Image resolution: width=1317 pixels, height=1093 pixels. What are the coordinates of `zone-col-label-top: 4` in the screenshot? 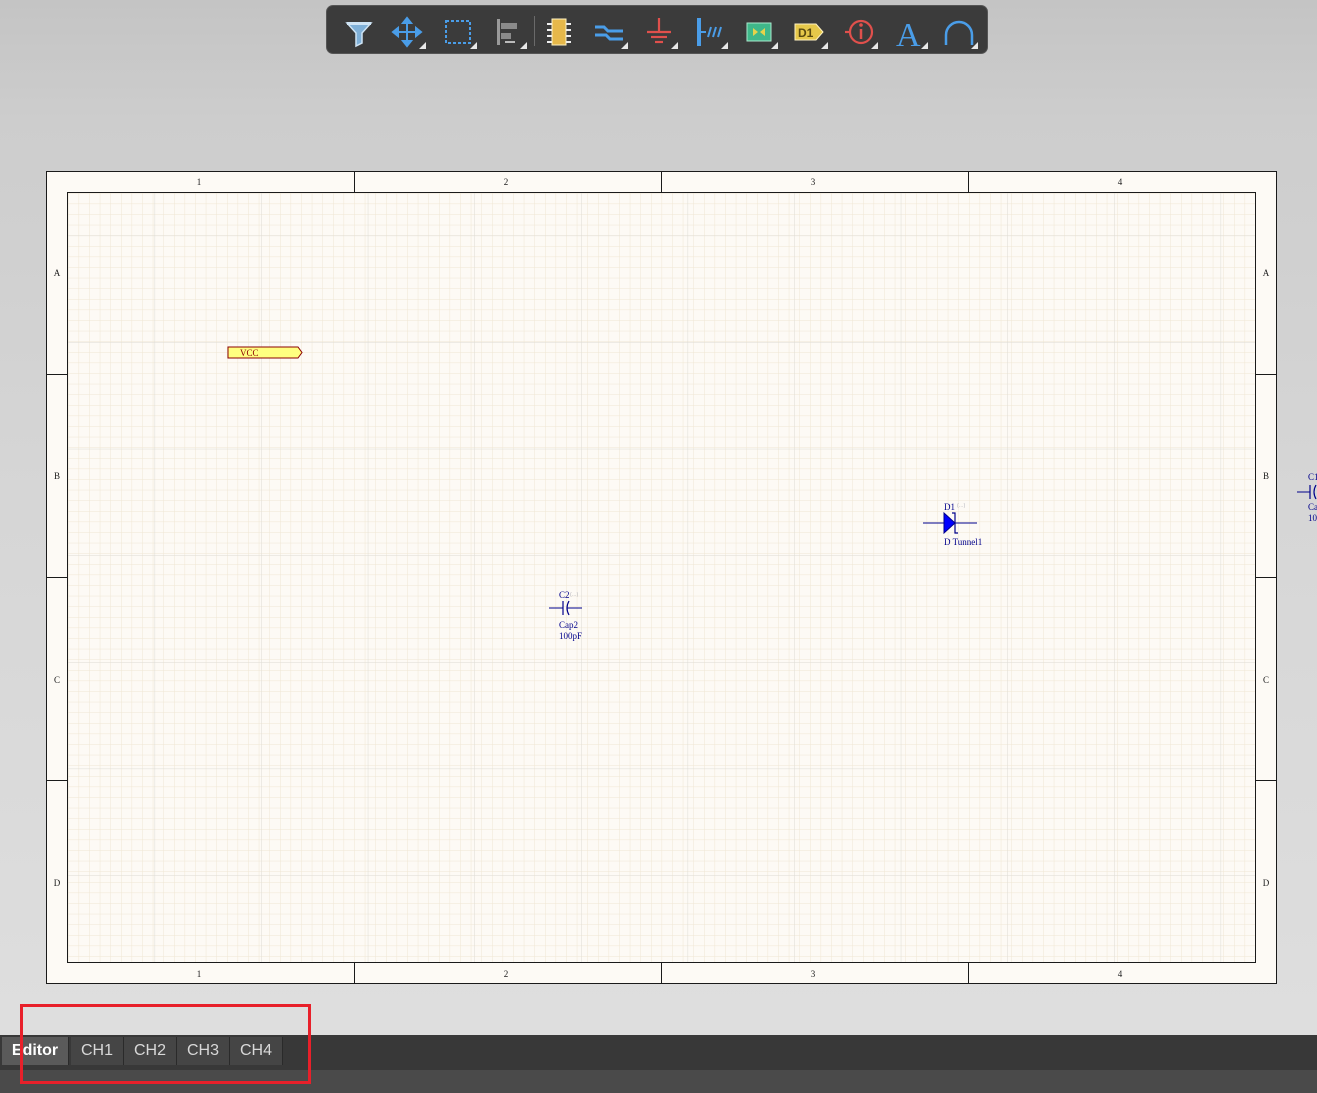 It's located at (1120, 182).